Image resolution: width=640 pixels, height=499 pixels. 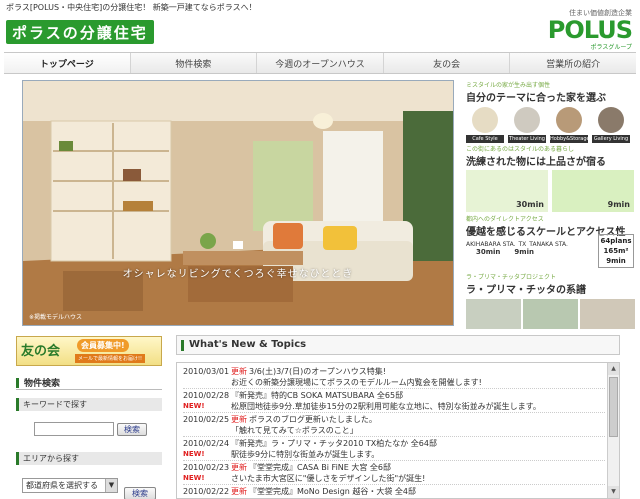 What do you see at coordinates (418, 395) in the screenshot?
I see `news-title: 『新発売』特的CB SOKA MATSUBARA 全65邸` at bounding box center [418, 395].